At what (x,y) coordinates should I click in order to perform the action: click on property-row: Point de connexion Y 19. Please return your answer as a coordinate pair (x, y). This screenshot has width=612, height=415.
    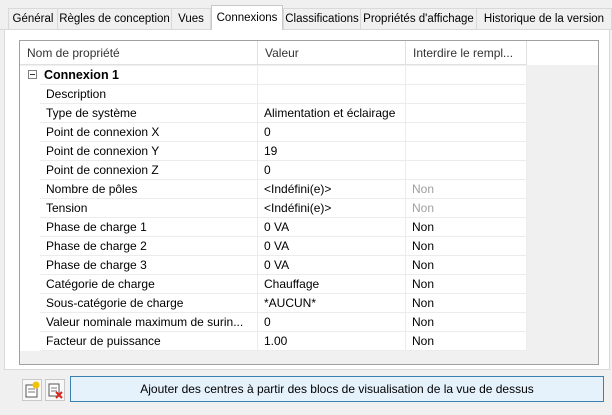
    Looking at the image, I should click on (273, 151).